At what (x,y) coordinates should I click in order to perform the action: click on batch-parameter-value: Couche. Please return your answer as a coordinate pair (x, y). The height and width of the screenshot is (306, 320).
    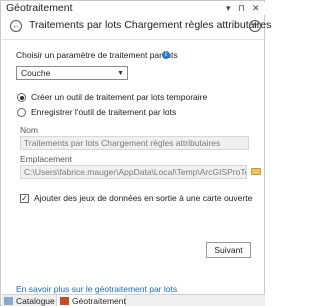
    Looking at the image, I should click on (36, 73).